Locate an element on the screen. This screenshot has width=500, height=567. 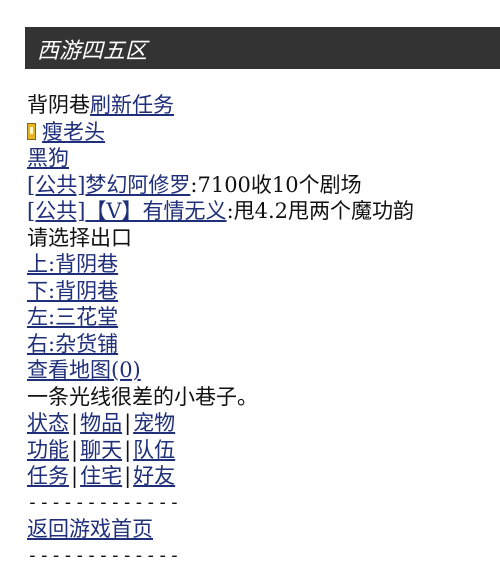
menu-functions-link: 功能 is located at coordinates (48, 450).